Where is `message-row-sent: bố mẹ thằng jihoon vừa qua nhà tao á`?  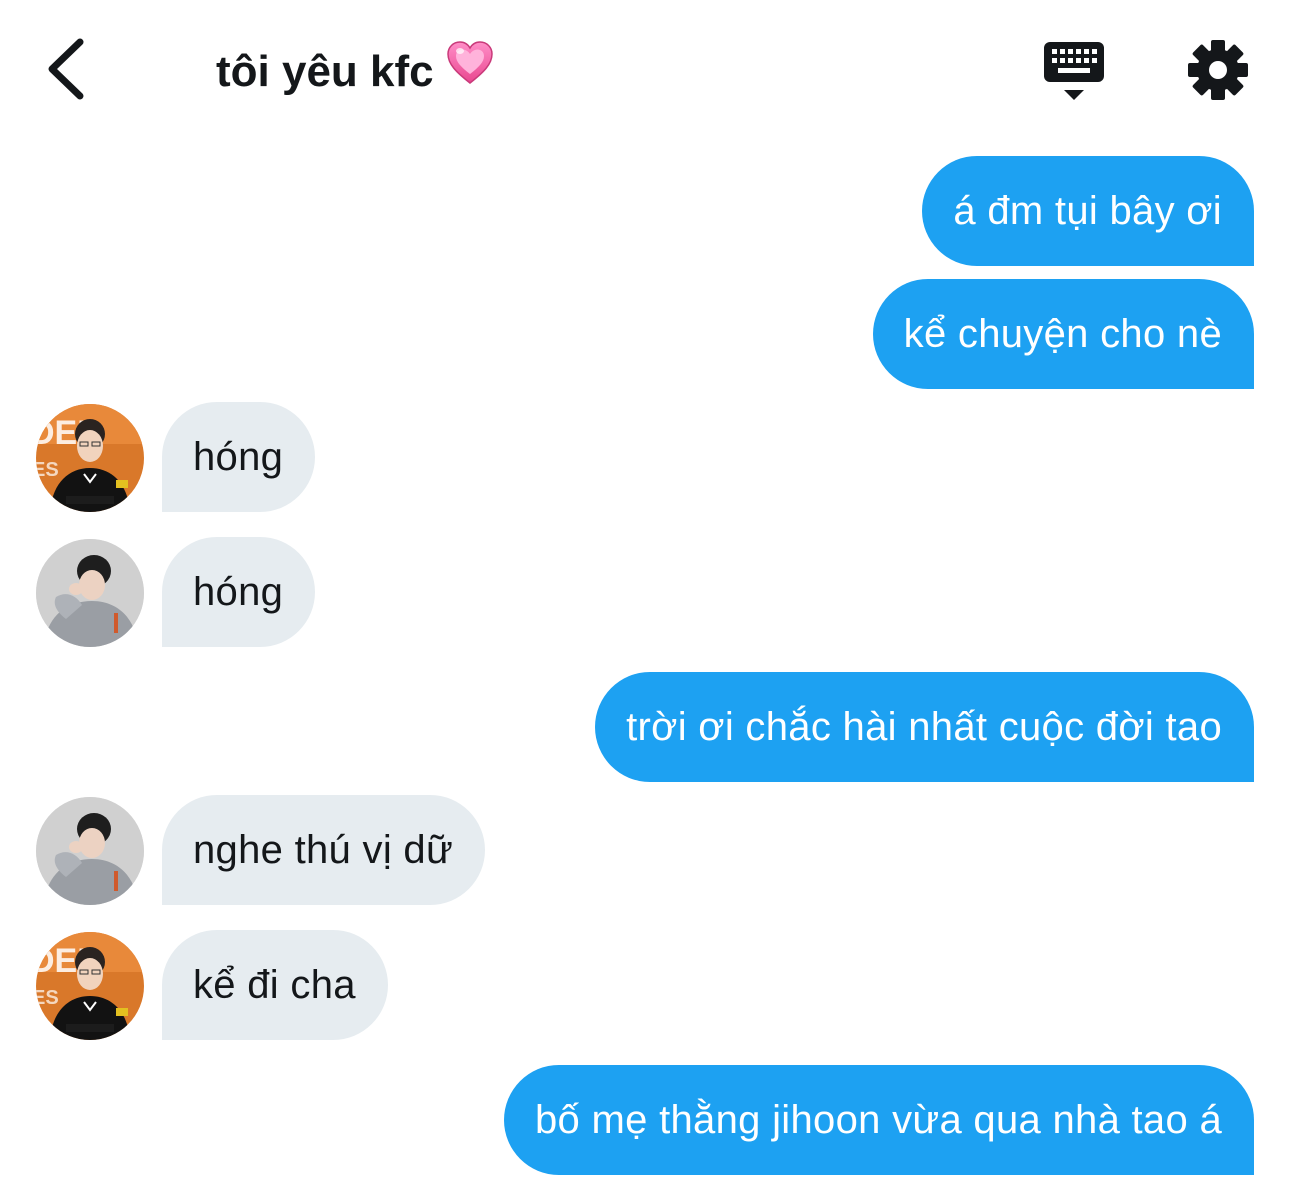
message-row-sent: bố mẹ thằng jihoon vừa qua nhà tao á is located at coordinates (645, 1121).